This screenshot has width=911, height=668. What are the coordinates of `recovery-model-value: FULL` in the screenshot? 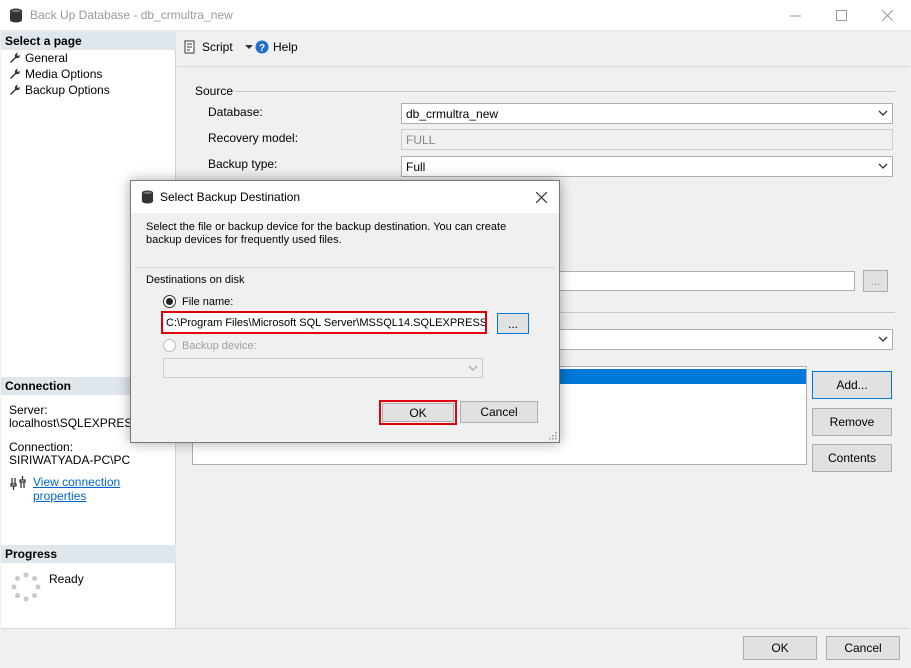 It's located at (421, 139).